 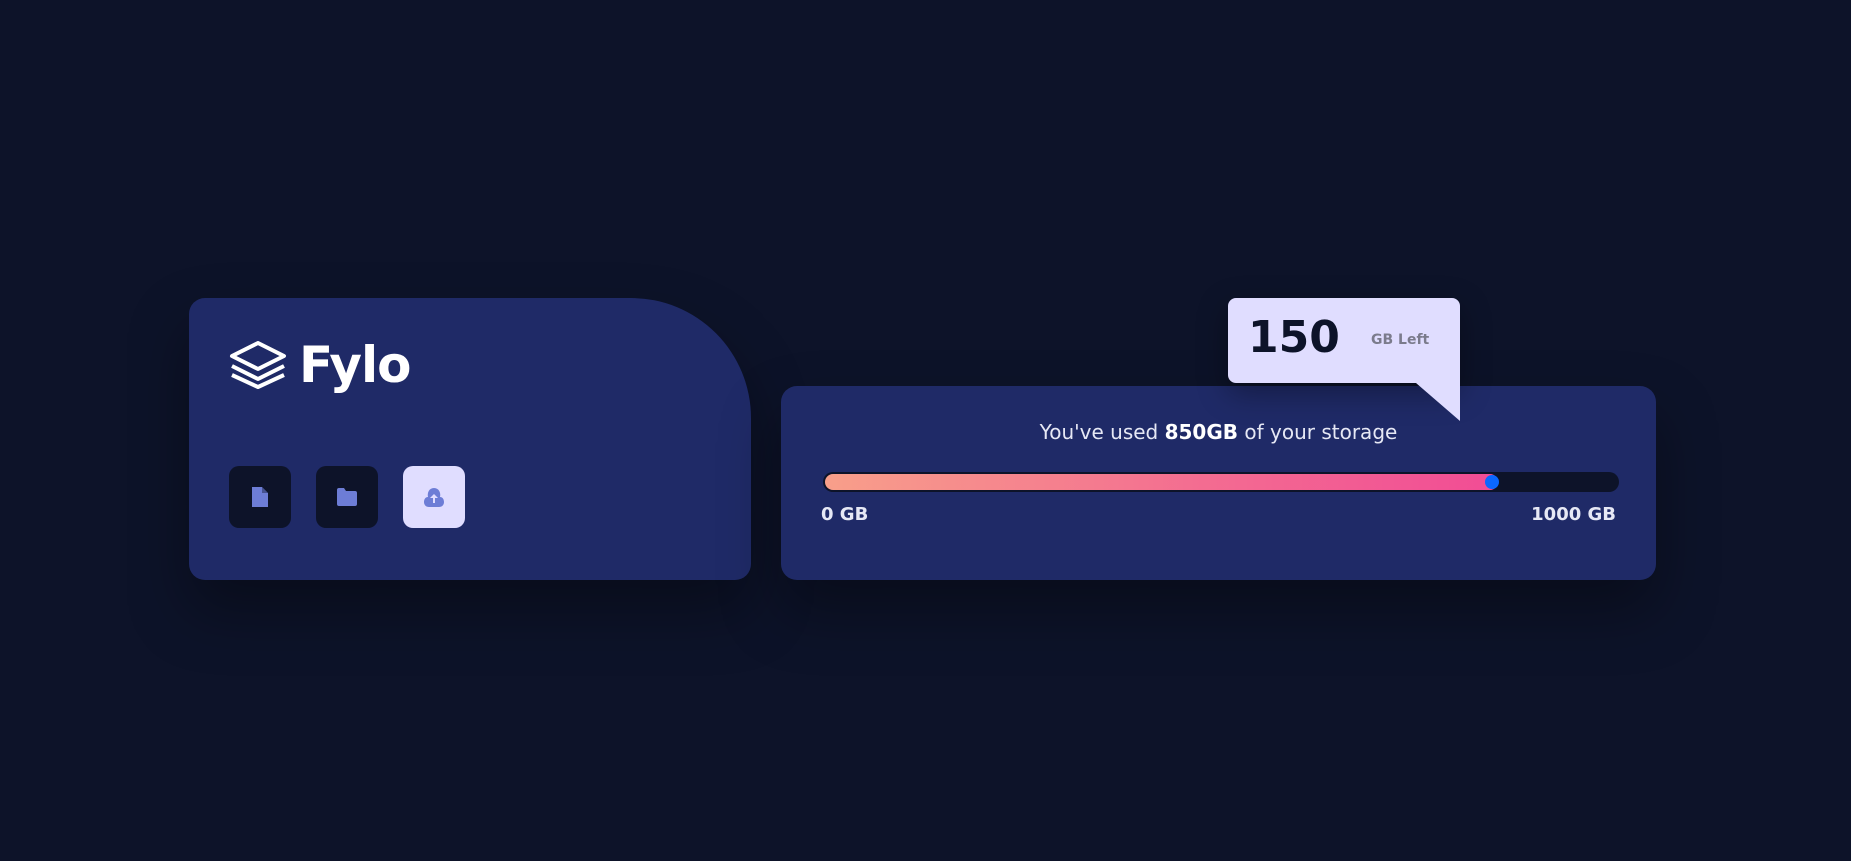 What do you see at coordinates (1492, 482) in the screenshot?
I see `storage-progress-knob` at bounding box center [1492, 482].